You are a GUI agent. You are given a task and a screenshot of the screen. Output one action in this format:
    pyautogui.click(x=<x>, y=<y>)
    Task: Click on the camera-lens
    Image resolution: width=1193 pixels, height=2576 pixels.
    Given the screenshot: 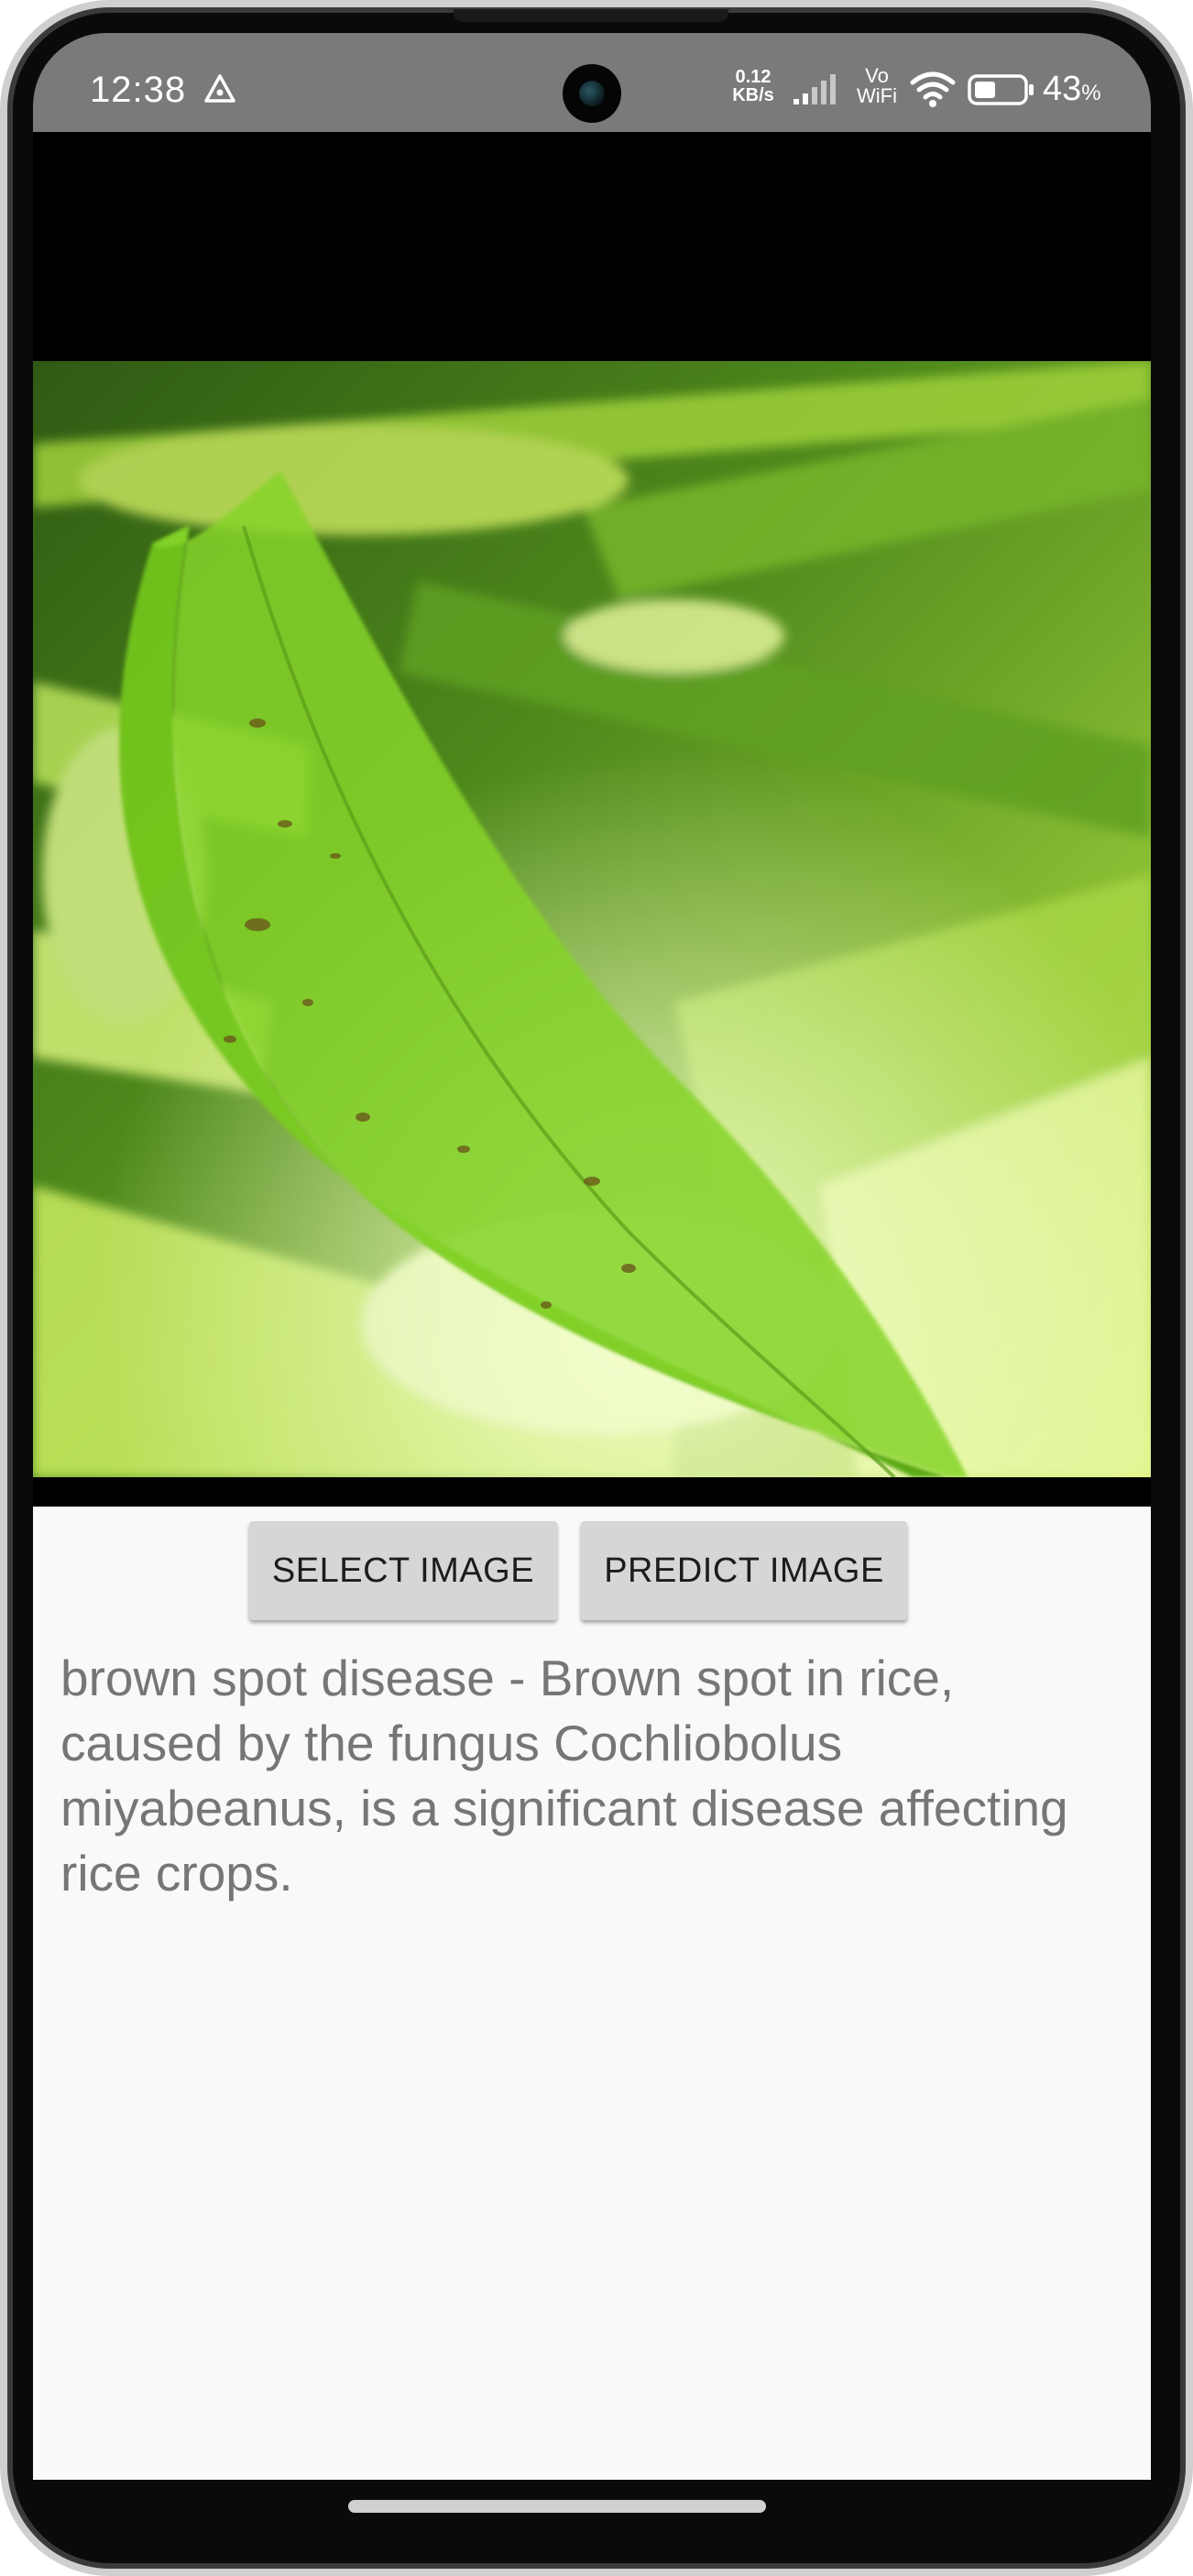 What is the action you would take?
    pyautogui.click(x=592, y=93)
    